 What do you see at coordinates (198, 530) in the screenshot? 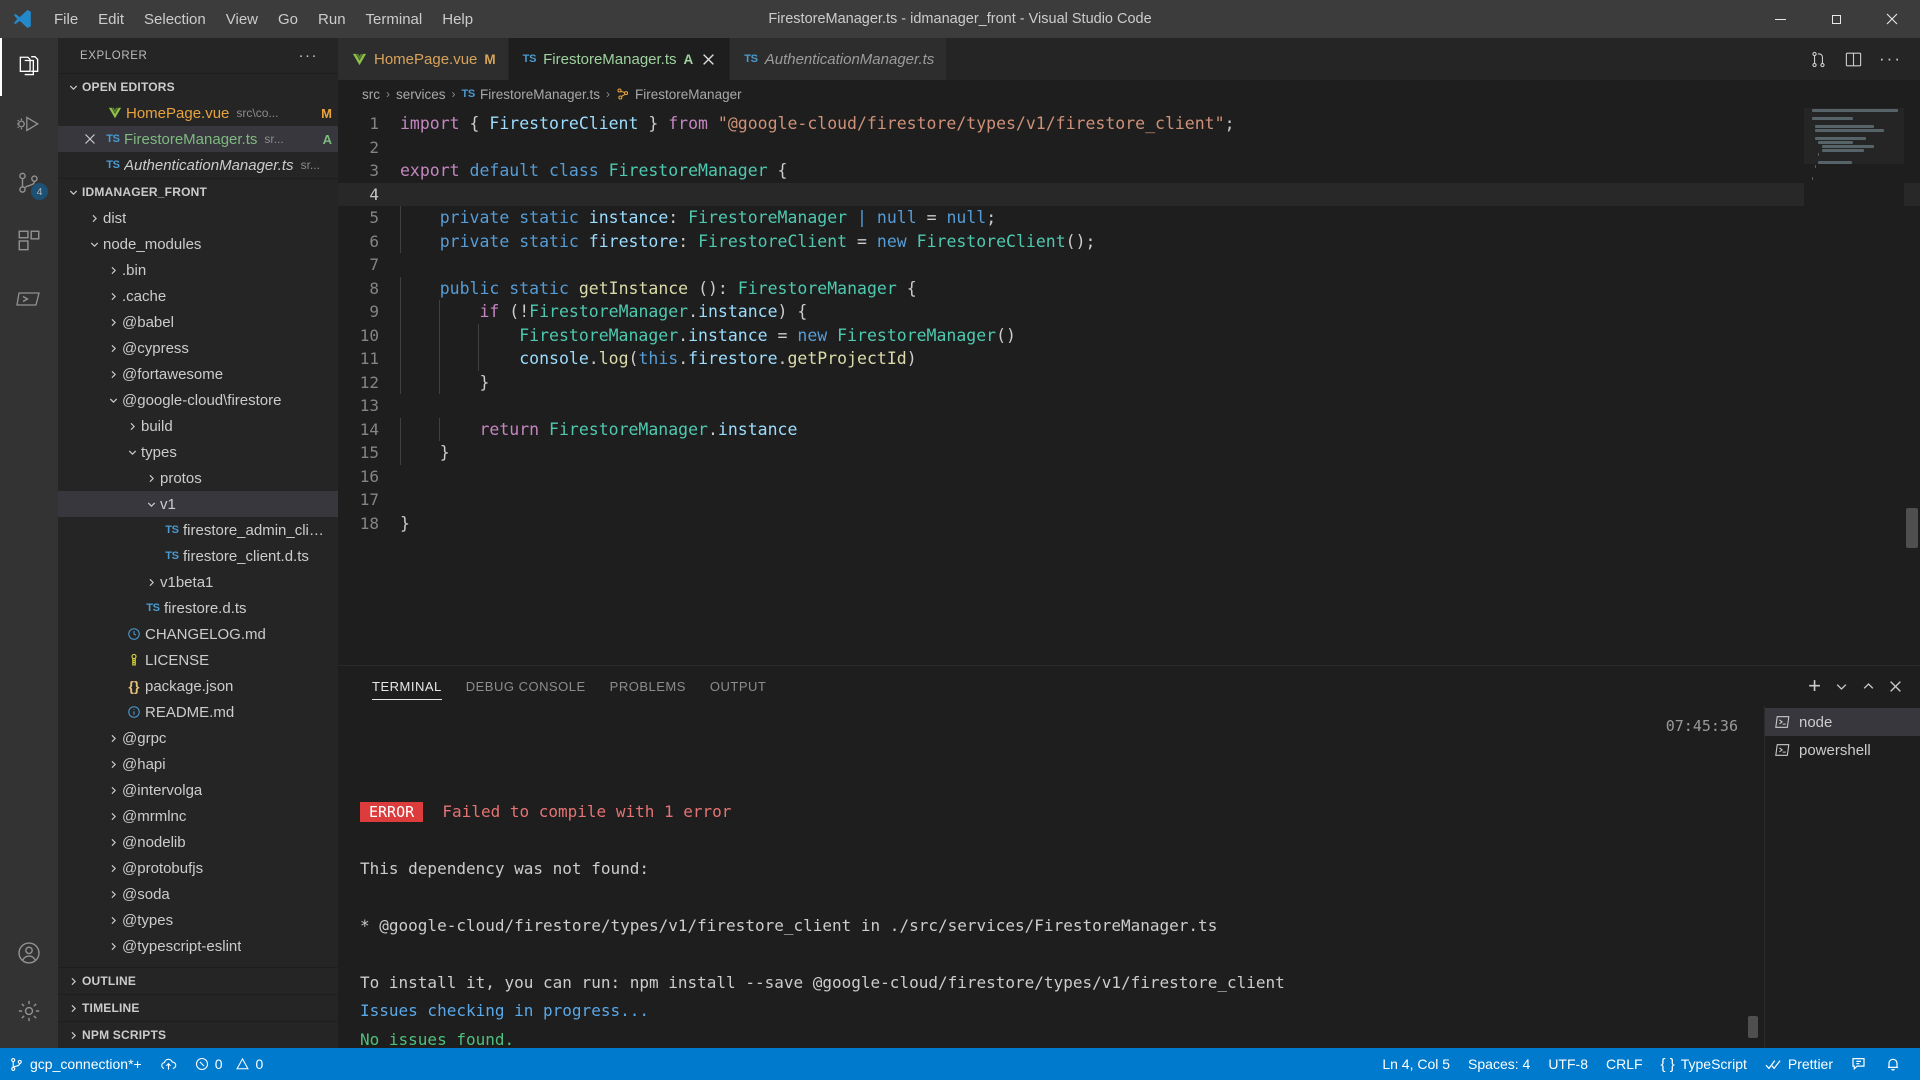
I see `tree-file-row: TS firestore_admin_client.d.ts` at bounding box center [198, 530].